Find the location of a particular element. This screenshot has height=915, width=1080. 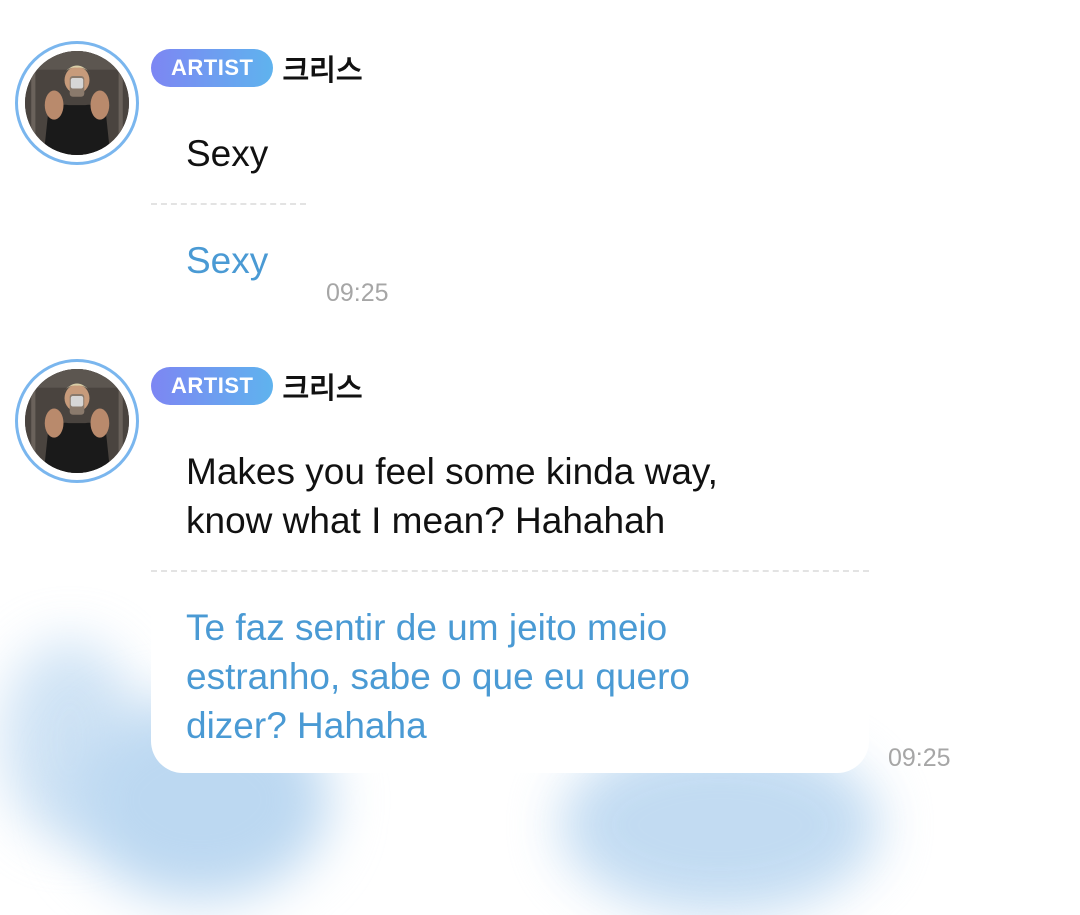

translation-text-line: Te faz sentir de um jeito meio is located at coordinates (427, 627).